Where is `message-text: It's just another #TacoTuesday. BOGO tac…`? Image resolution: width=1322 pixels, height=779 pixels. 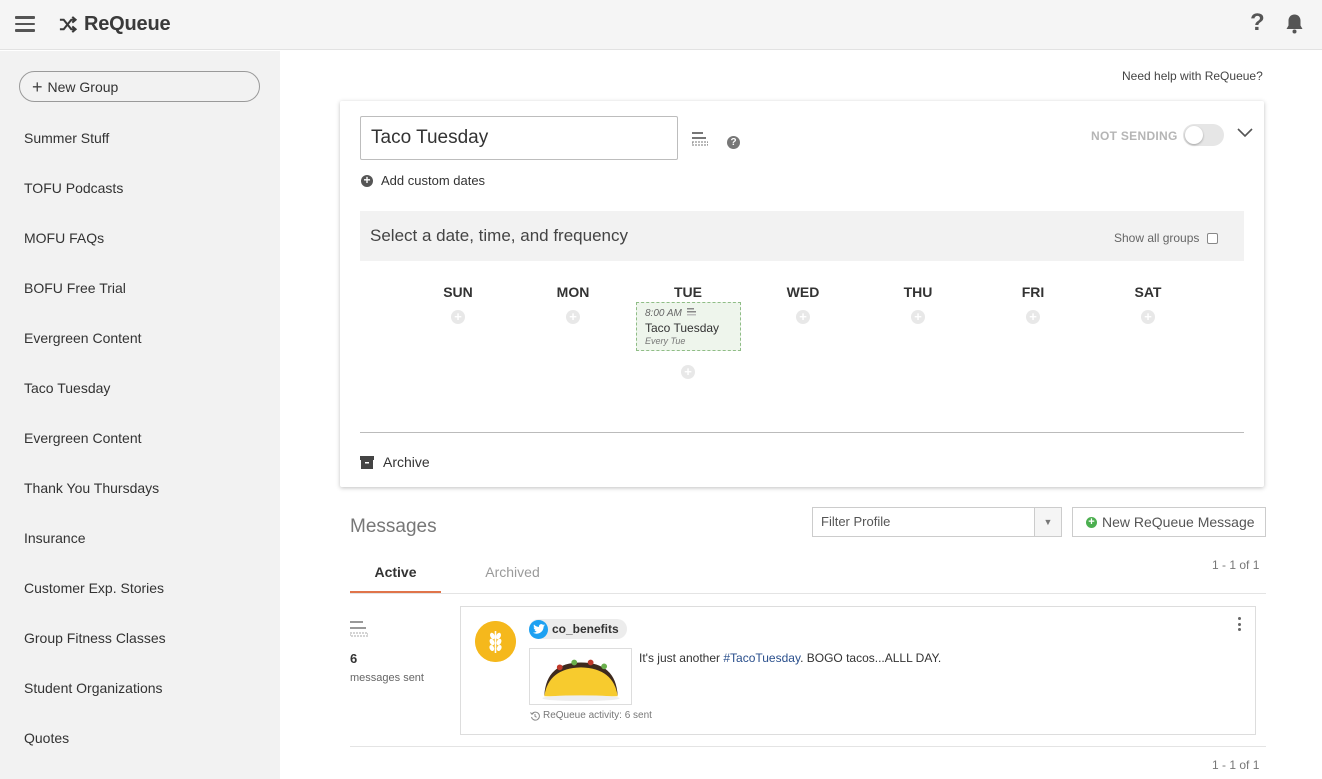 message-text: It's just another #TacoTuesday. BOGO tac… is located at coordinates (790, 658).